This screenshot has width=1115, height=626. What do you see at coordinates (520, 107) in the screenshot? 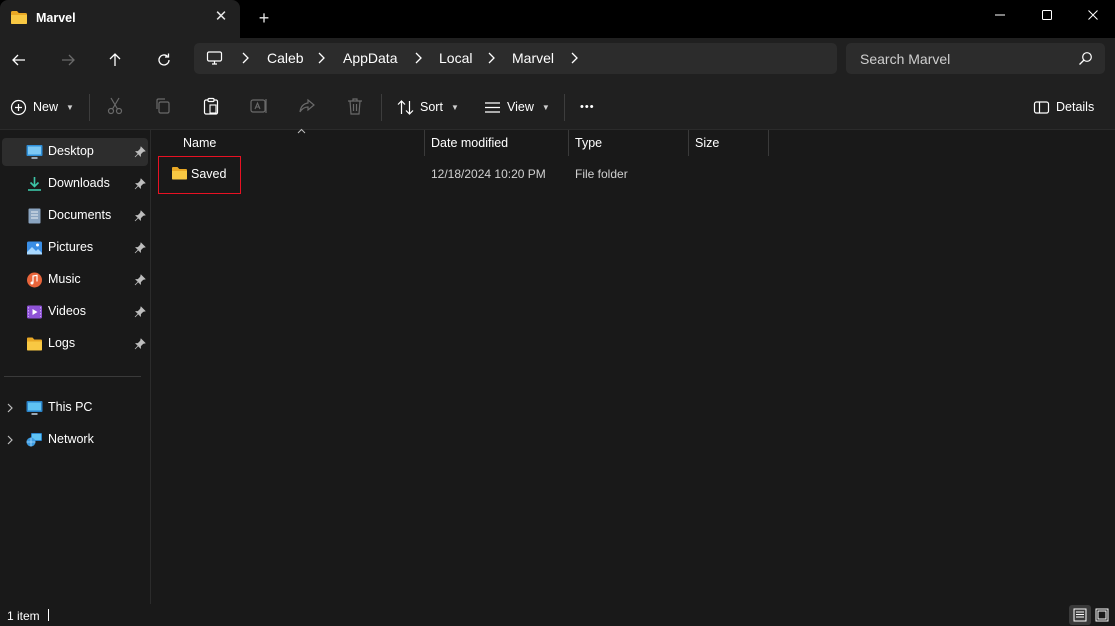
I see `view-label: View` at bounding box center [520, 107].